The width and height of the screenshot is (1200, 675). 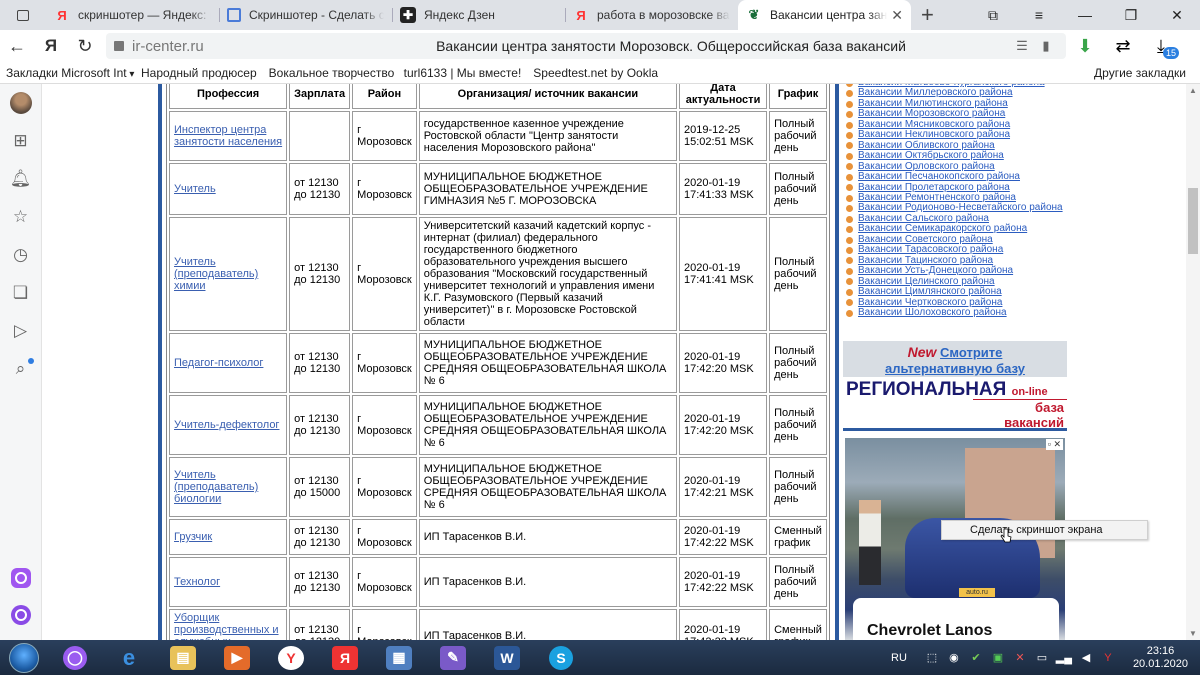 I want to click on browser-sidebar: ⊞ 🔔︎ ☆ ◷ ❏ ▷ ⌕, so click(x=21, y=362).